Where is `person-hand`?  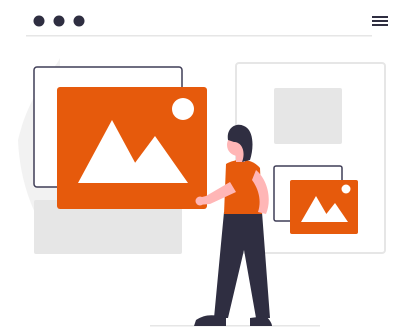
person-hand is located at coordinates (200, 201).